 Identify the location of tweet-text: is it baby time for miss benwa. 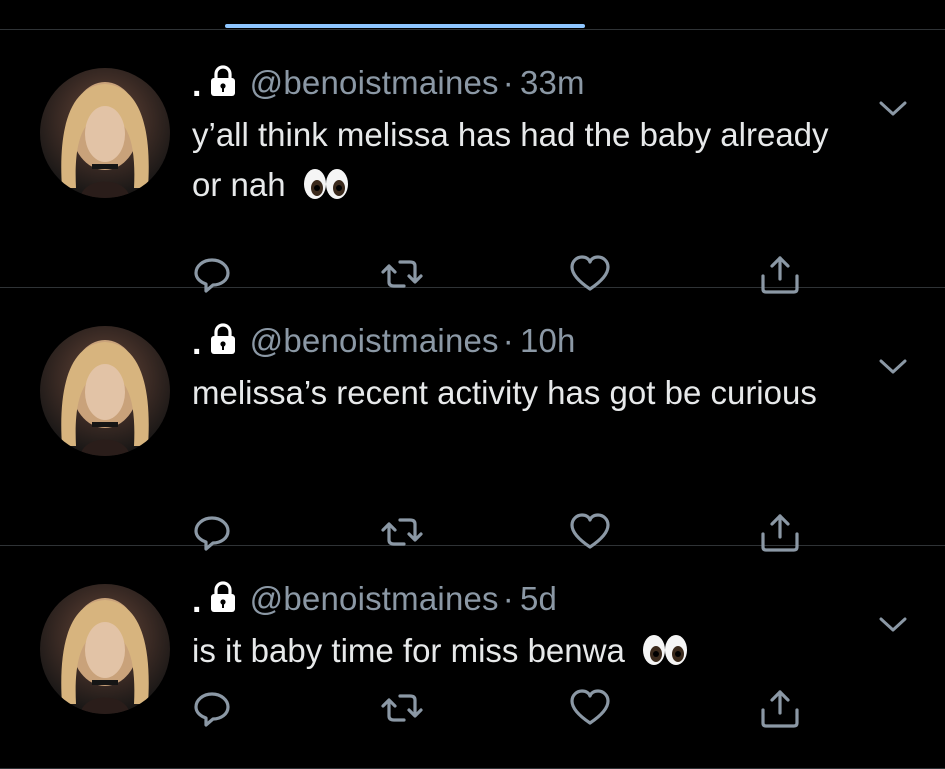
(512, 651).